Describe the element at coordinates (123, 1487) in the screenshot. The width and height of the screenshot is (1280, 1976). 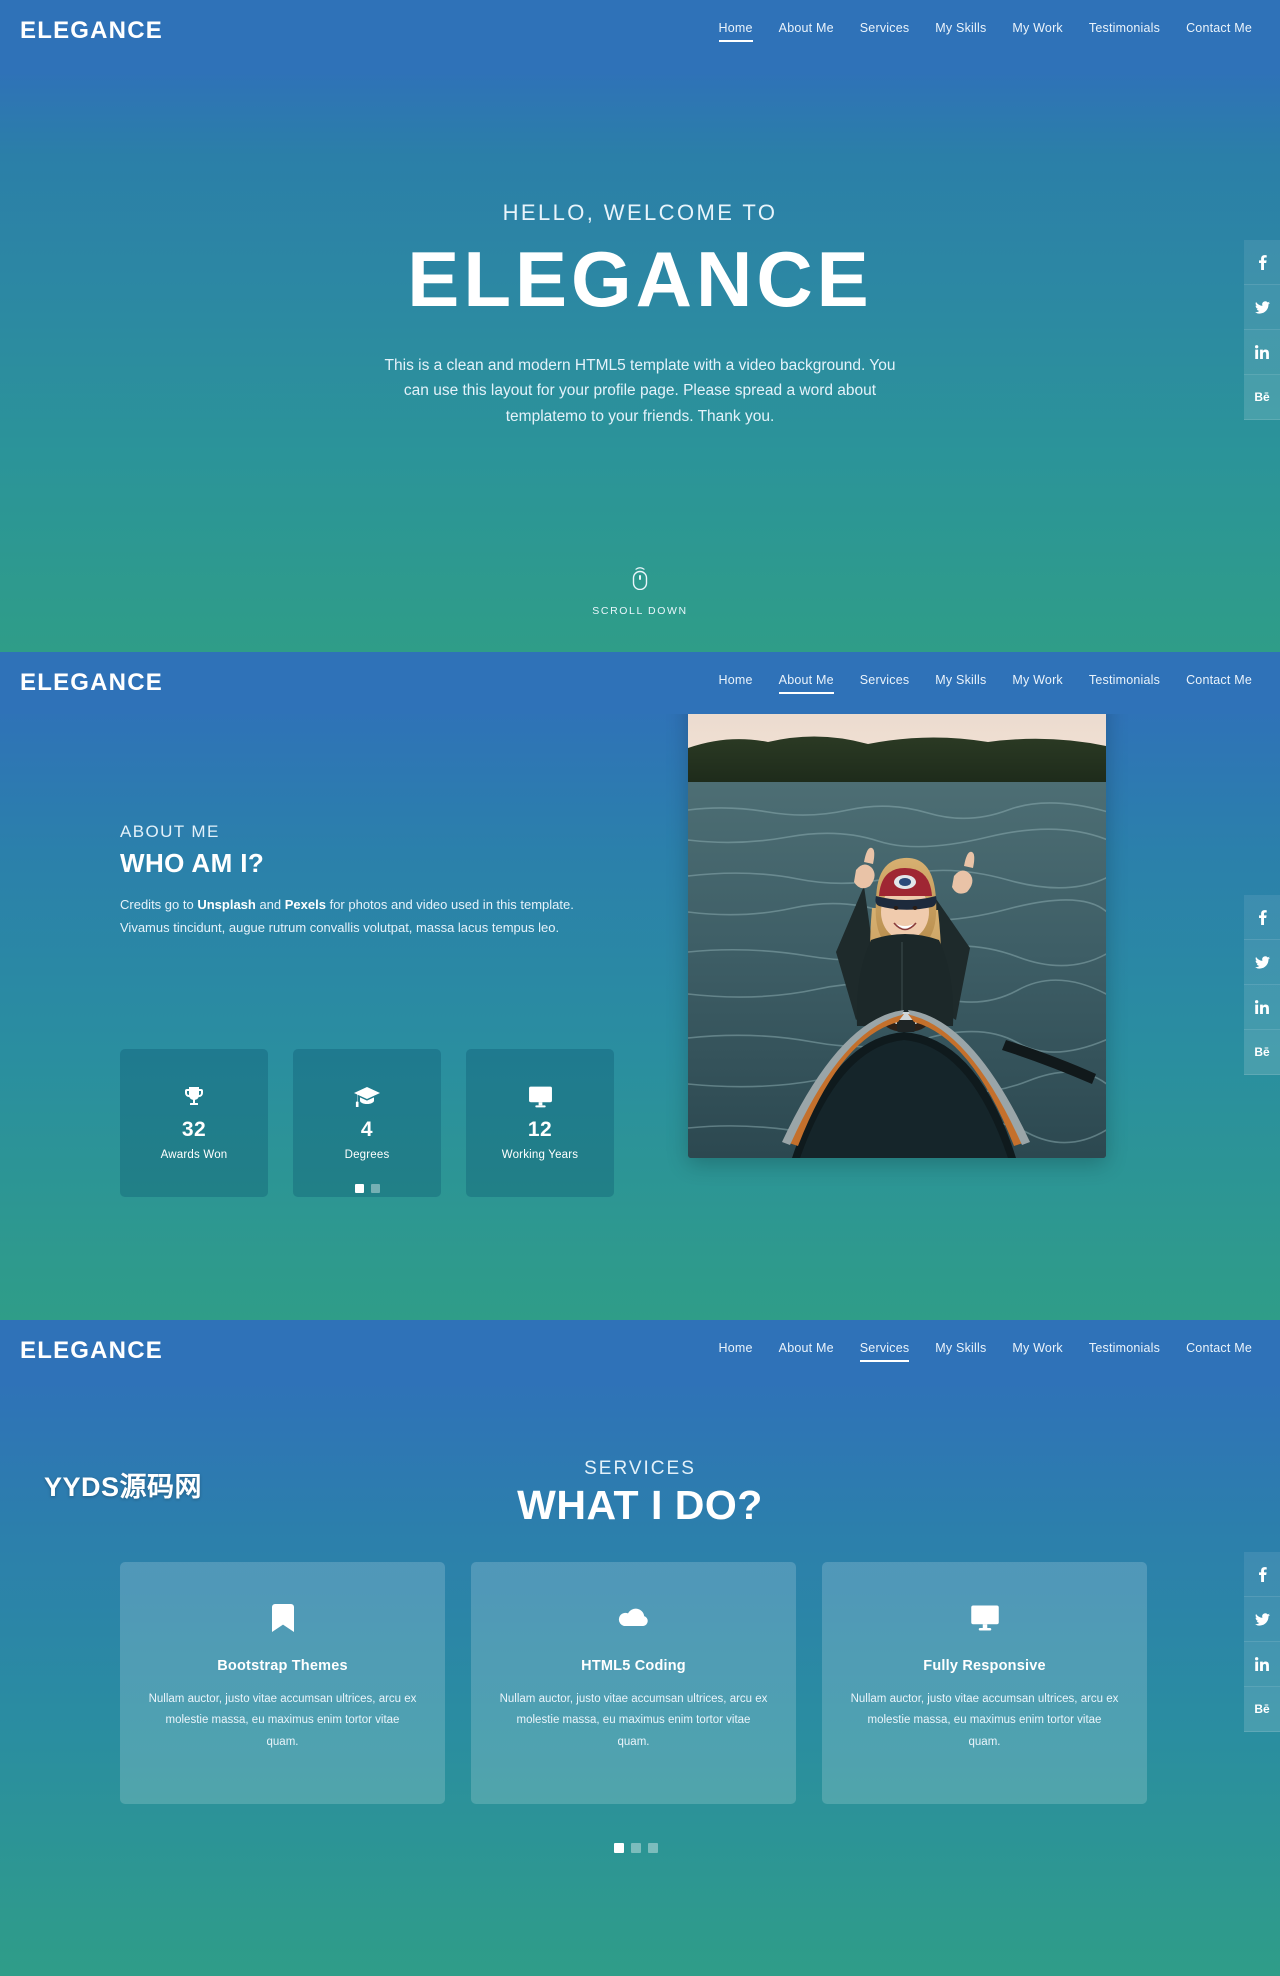
I see `site-watermark: YYDS源码网` at that location.